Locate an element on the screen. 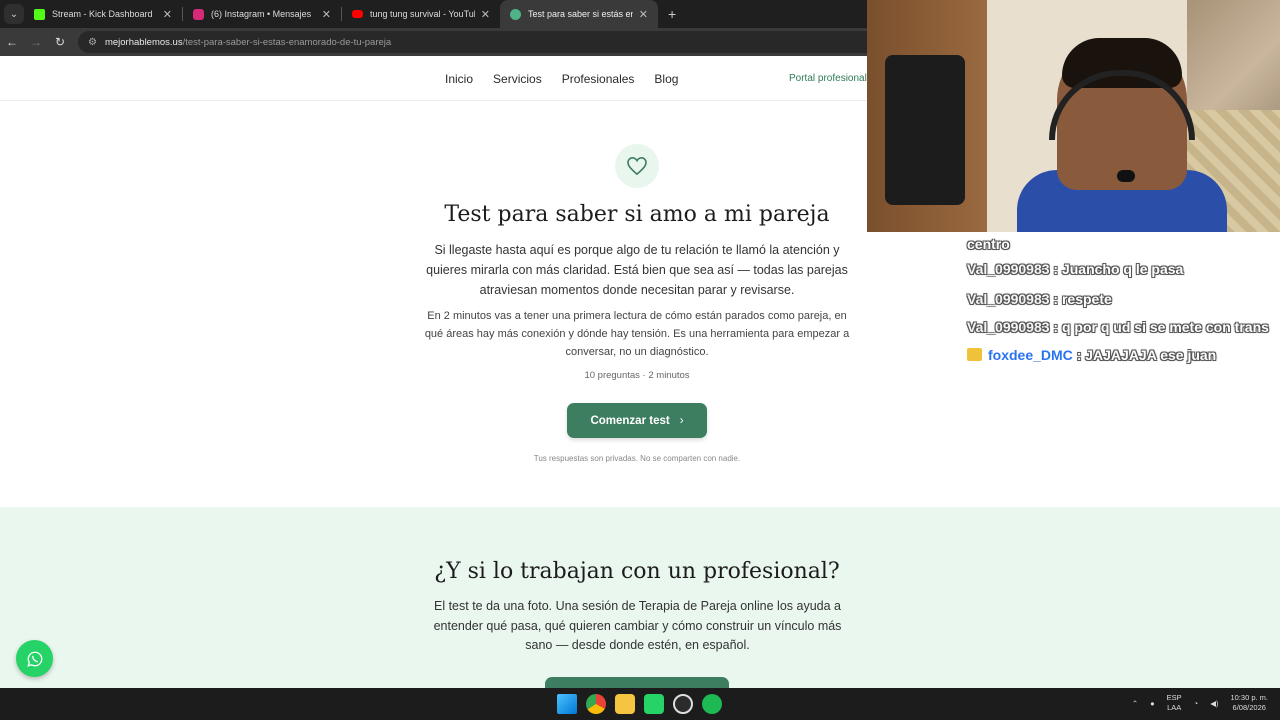 This screenshot has width=1280, height=720. clock: 10:30 p. m. 6/08/2026 is located at coordinates (1249, 703).